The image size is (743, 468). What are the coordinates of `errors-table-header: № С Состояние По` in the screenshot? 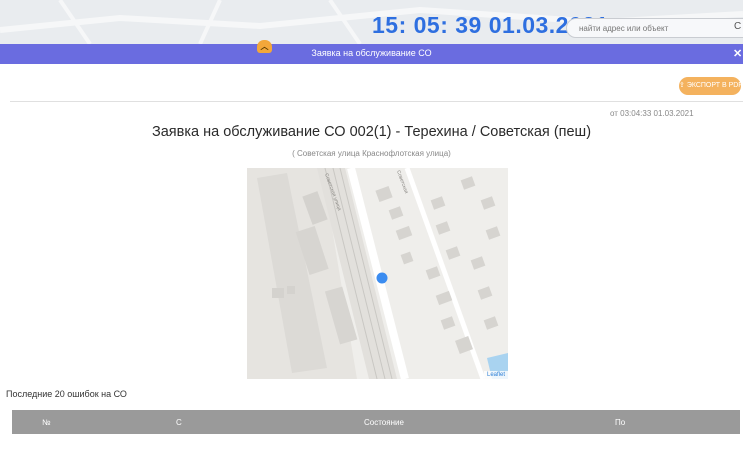 It's located at (376, 422).